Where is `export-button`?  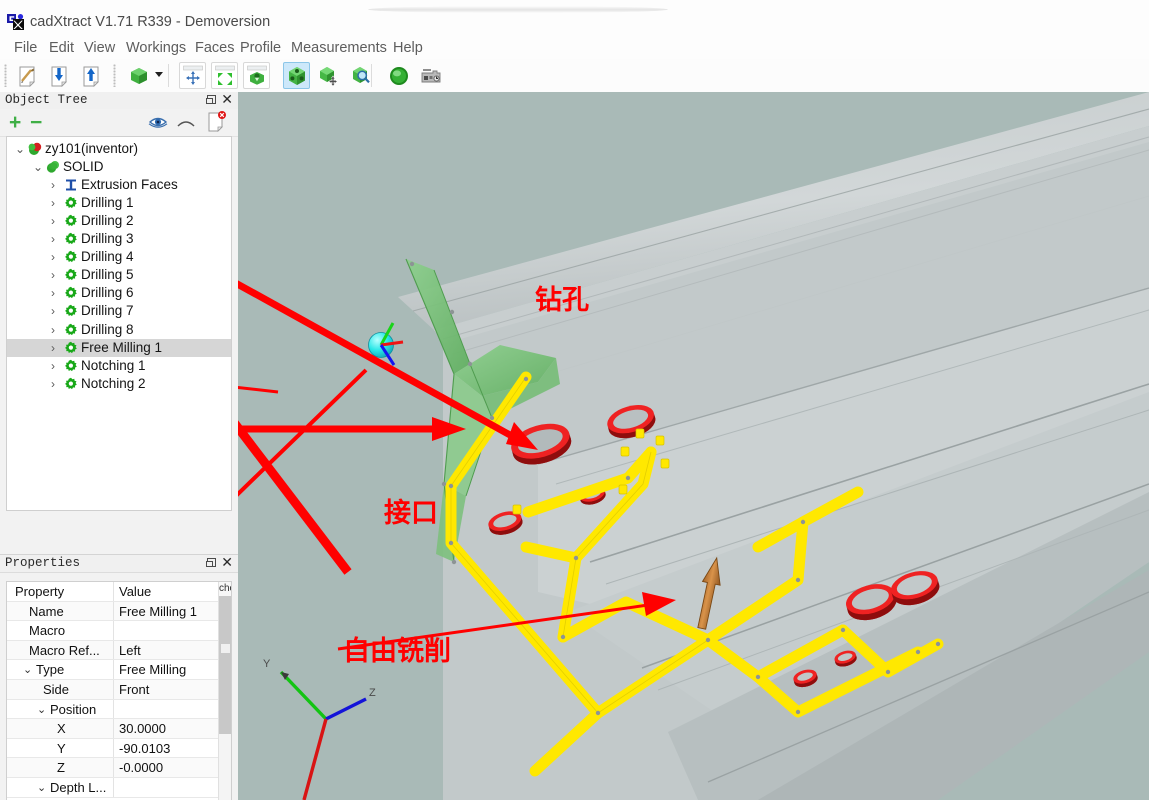
export-button is located at coordinates (91, 75).